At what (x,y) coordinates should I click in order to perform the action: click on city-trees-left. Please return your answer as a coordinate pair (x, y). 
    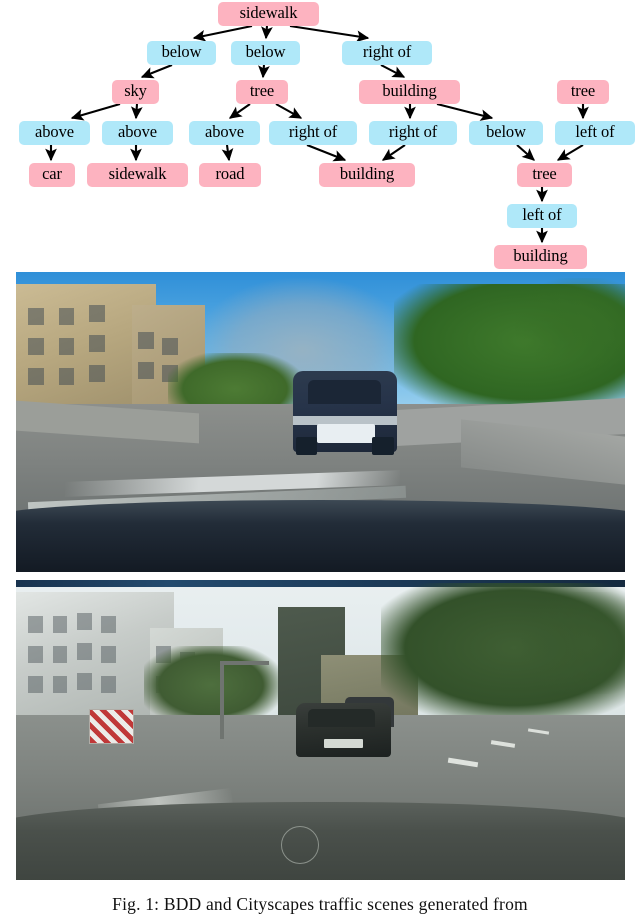
    Looking at the image, I should click on (210, 685).